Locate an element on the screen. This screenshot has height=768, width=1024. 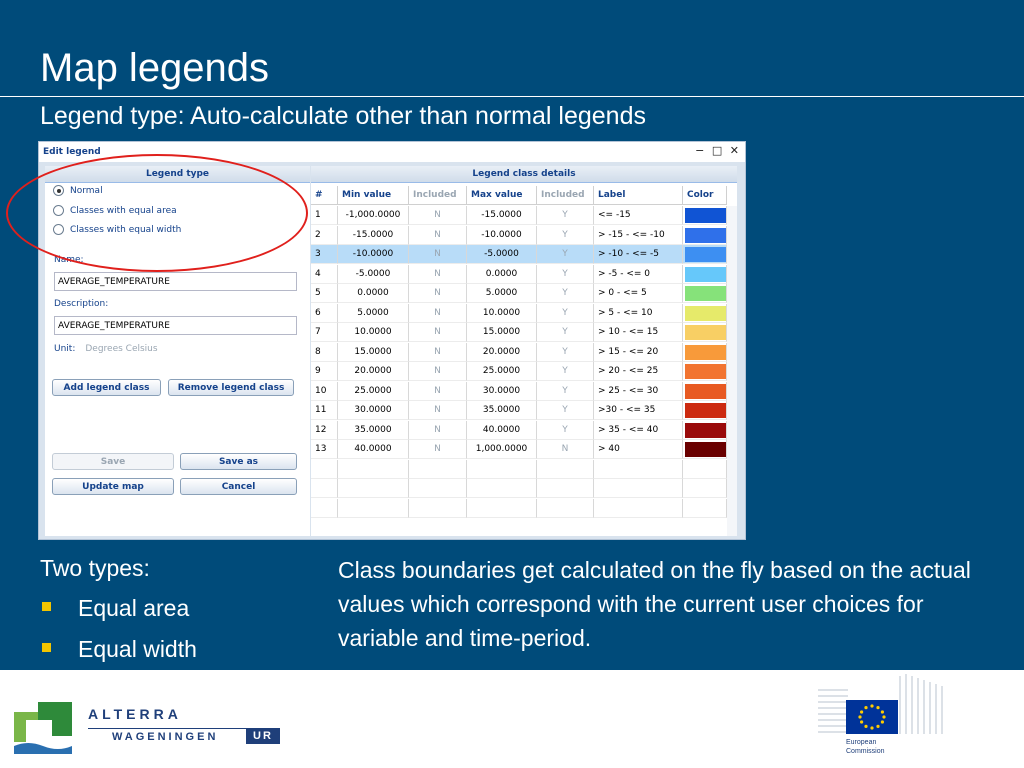
table-row: 7 10.0000 N 15.0000 Y > 10 - <= 15 is located at coordinates (519, 332).